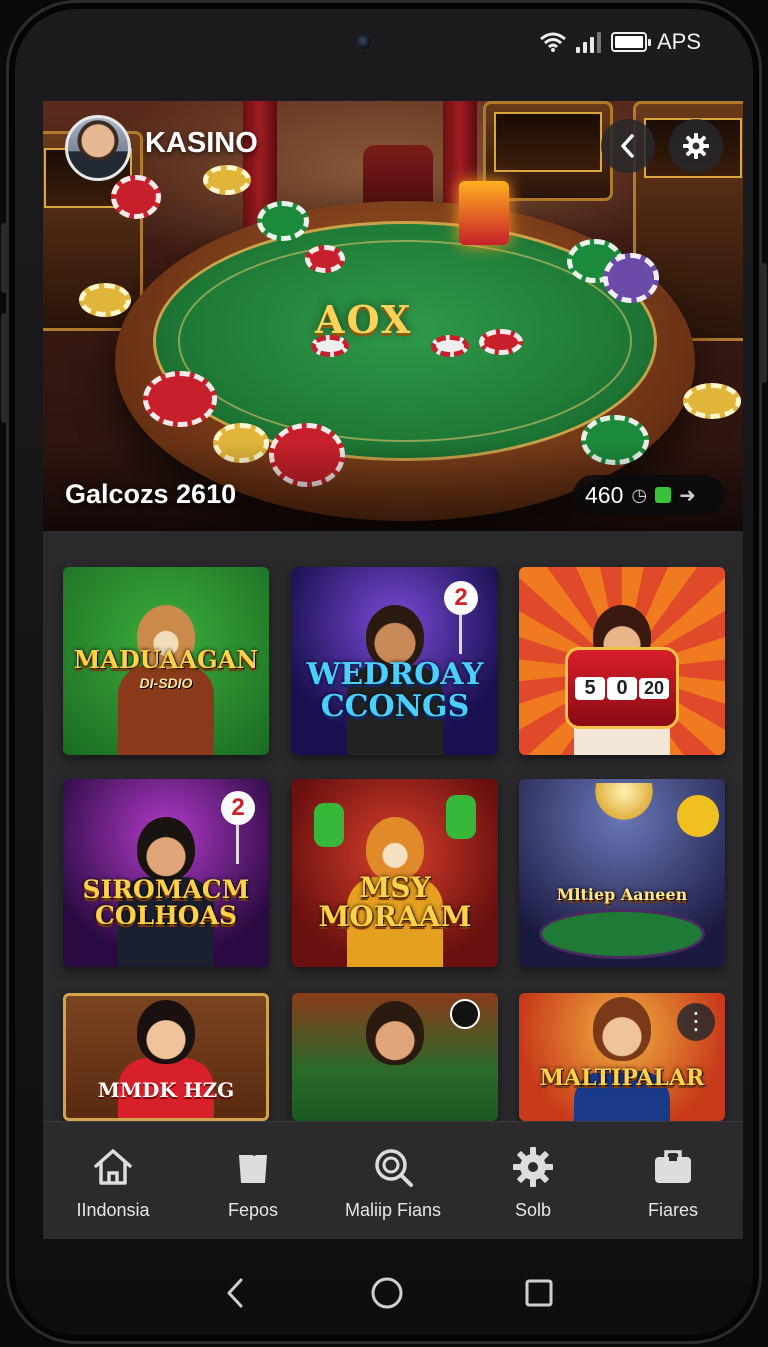 This screenshot has height=1347, width=768. Describe the element at coordinates (673, 1167) in the screenshot. I see `briefcase-icon` at that location.